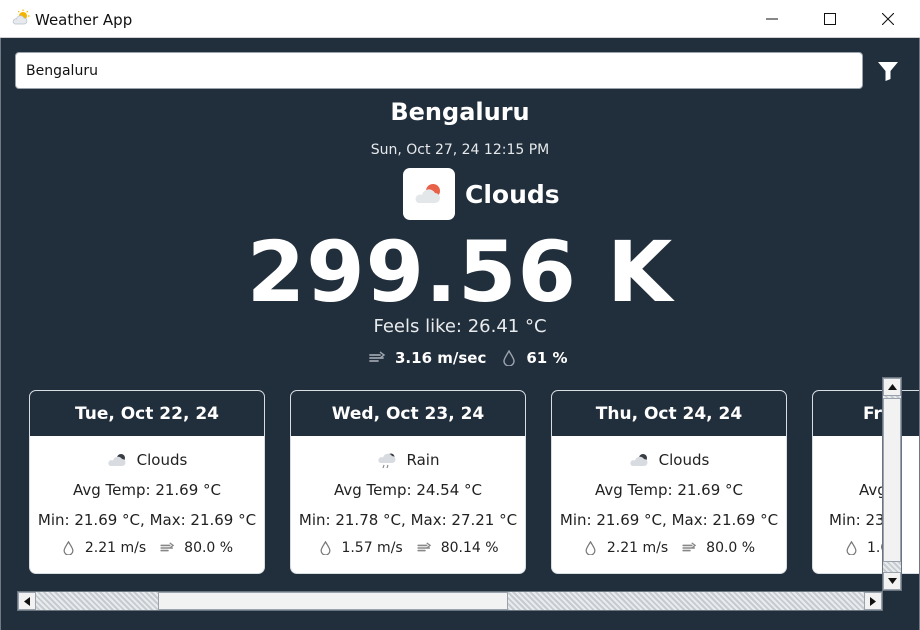 The width and height of the screenshot is (920, 630). Describe the element at coordinates (460, 272) in the screenshot. I see `temperature-value: 299.56 K` at that location.